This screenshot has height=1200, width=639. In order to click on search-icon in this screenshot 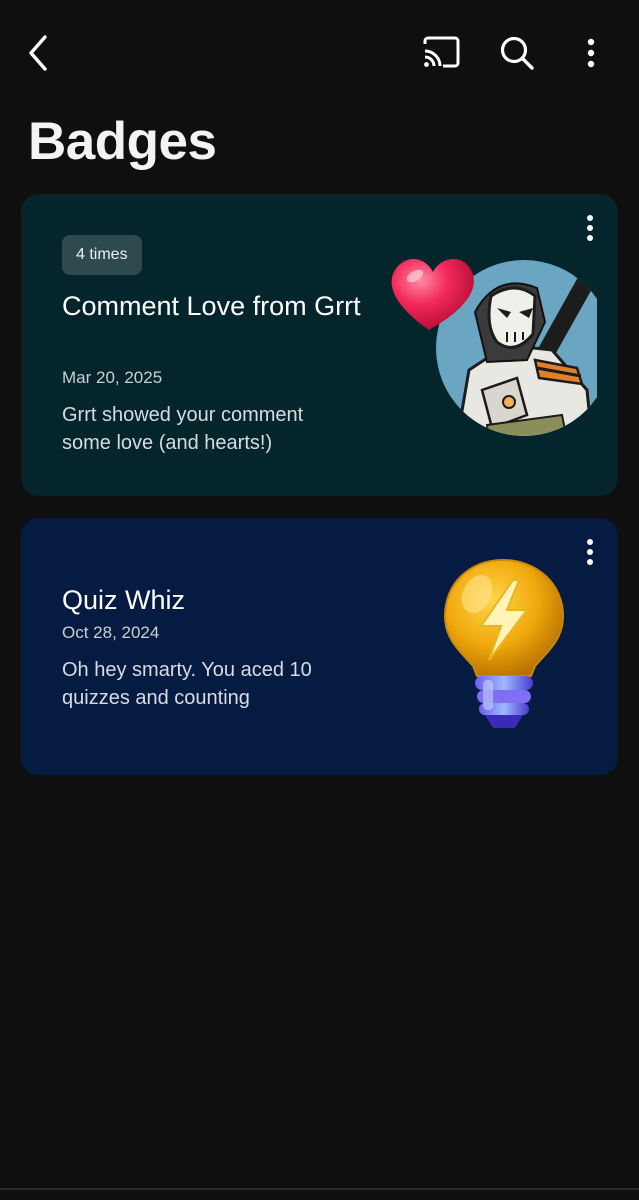, I will do `click(517, 53)`.